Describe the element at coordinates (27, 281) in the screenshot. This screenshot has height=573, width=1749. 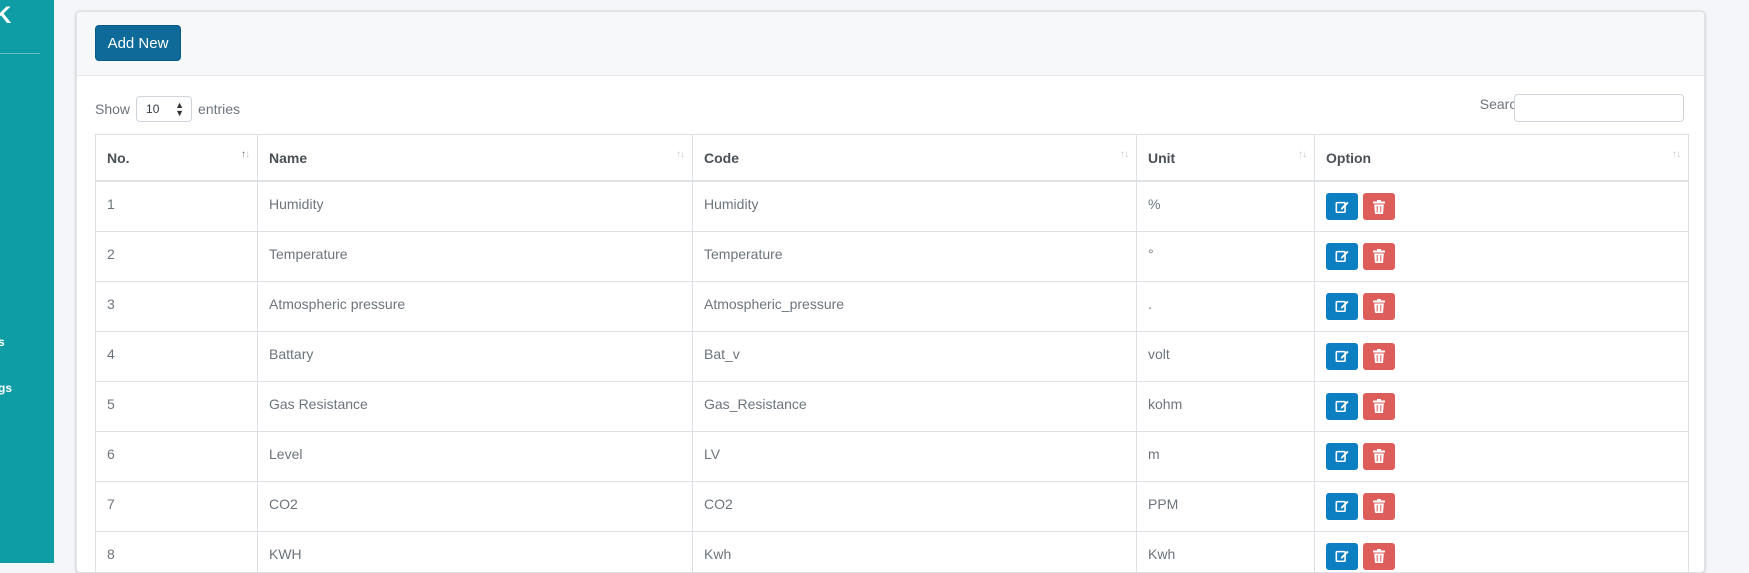
I see `sidebar: K s gs` at that location.